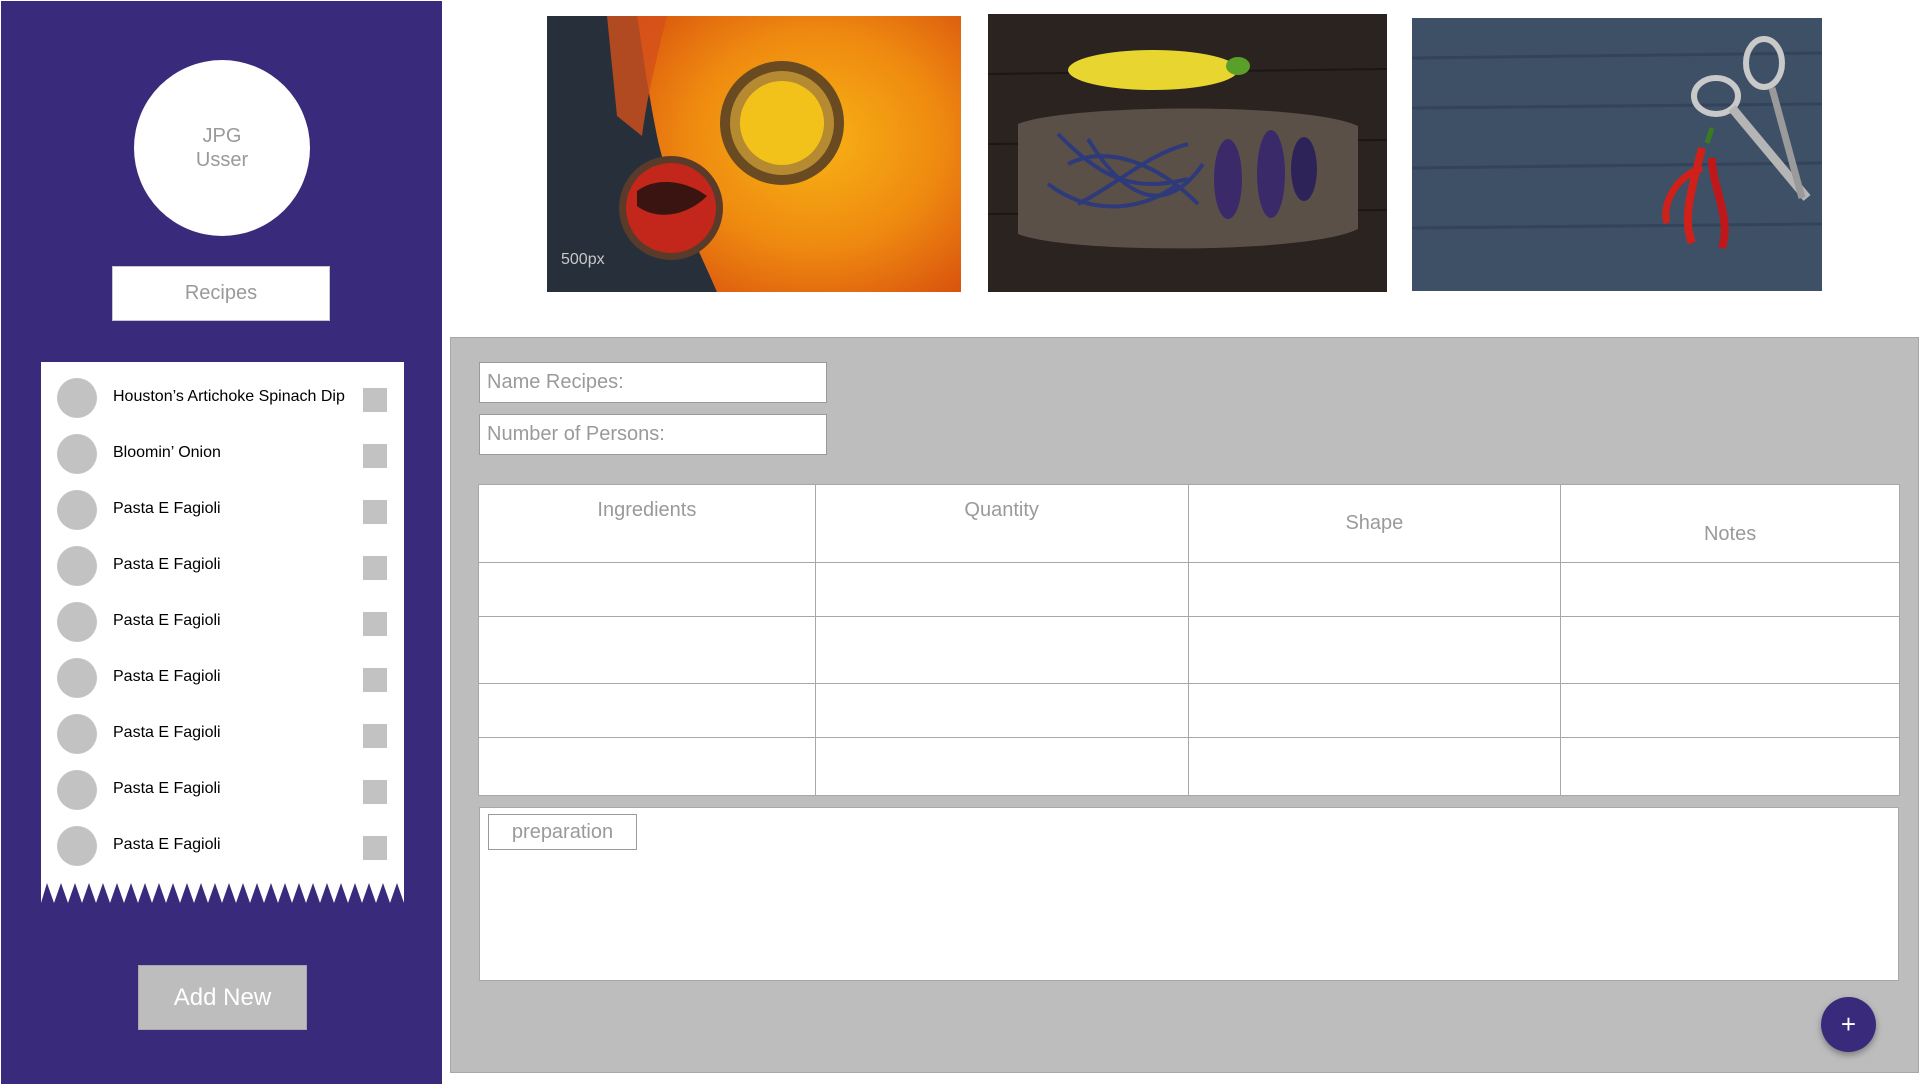  Describe the element at coordinates (583, 259) in the screenshot. I see `photo-watermark: 500px` at that location.